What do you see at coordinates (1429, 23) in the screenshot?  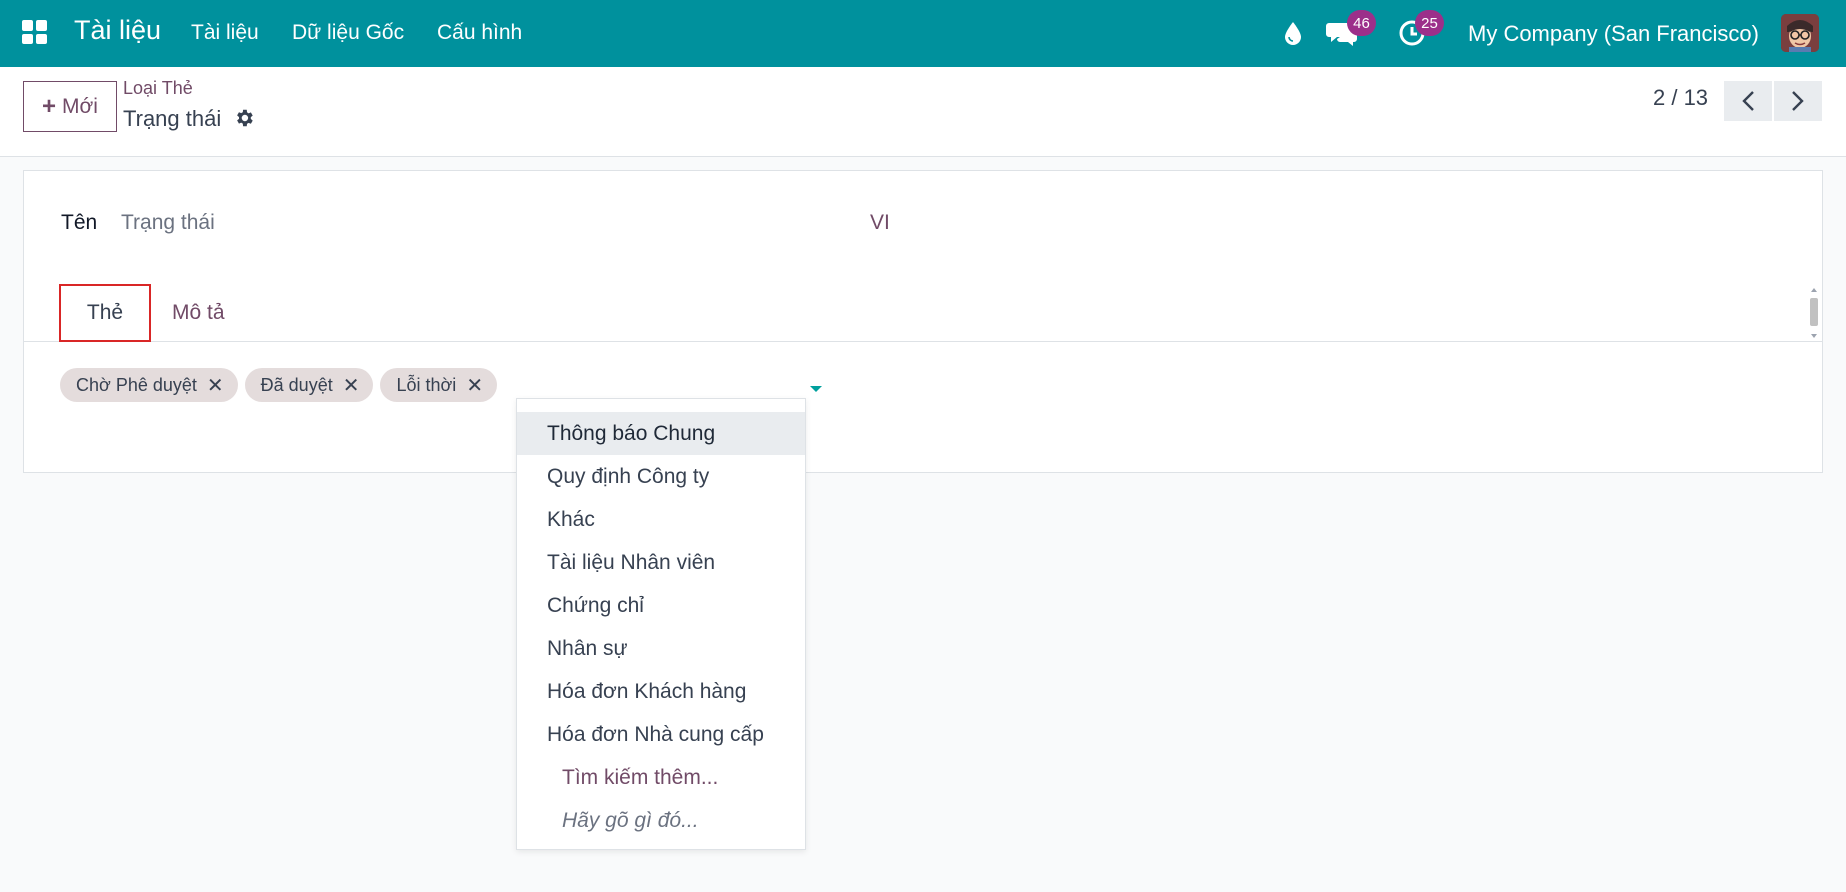 I see `activities-count-badge: 25` at bounding box center [1429, 23].